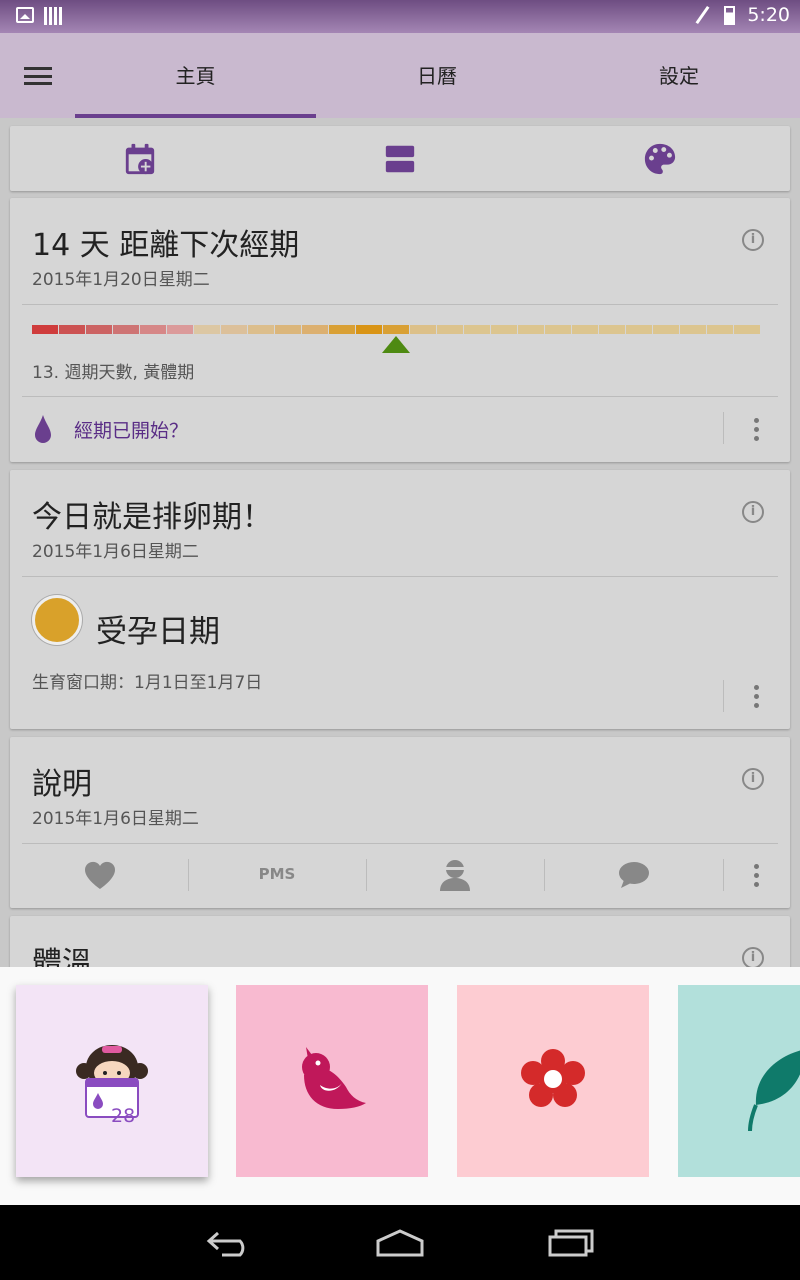  What do you see at coordinates (634, 875) in the screenshot?
I see `chat-icon` at bounding box center [634, 875].